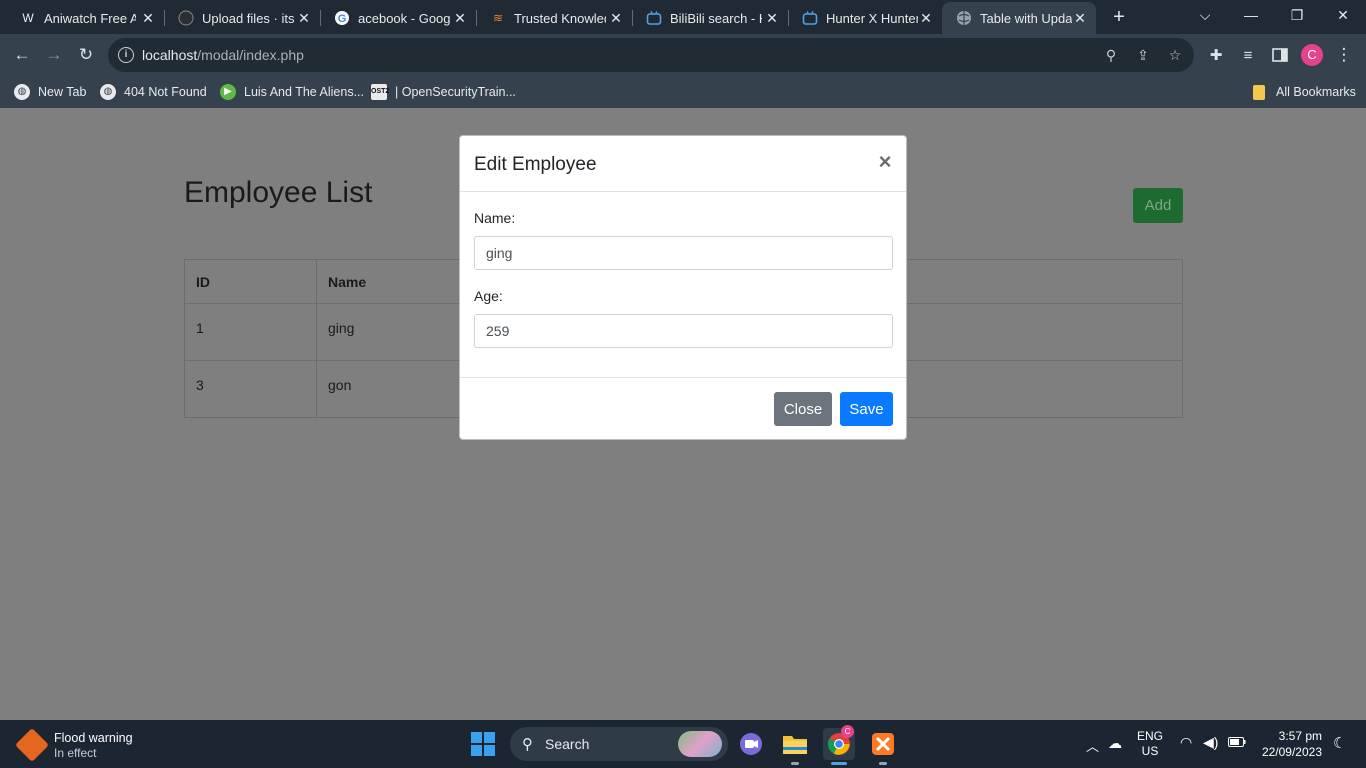 The width and height of the screenshot is (1366, 768). What do you see at coordinates (1210, 742) in the screenshot?
I see `volume-icon: ◀)` at bounding box center [1210, 742].